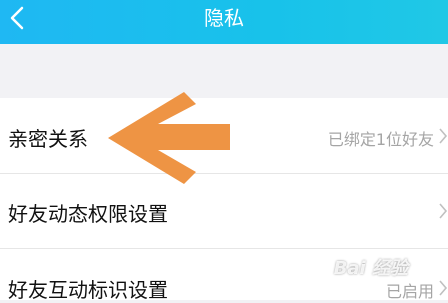 This screenshot has width=448, height=303. Describe the element at coordinates (380, 139) in the screenshot. I see `row-value: 已绑定1位好友` at that location.